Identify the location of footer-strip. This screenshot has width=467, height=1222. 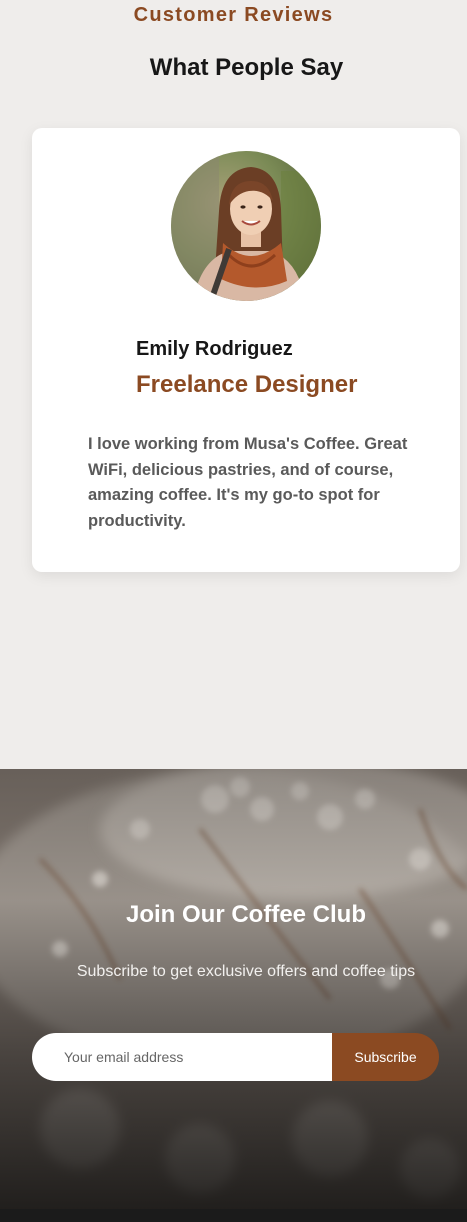
(233, 1215).